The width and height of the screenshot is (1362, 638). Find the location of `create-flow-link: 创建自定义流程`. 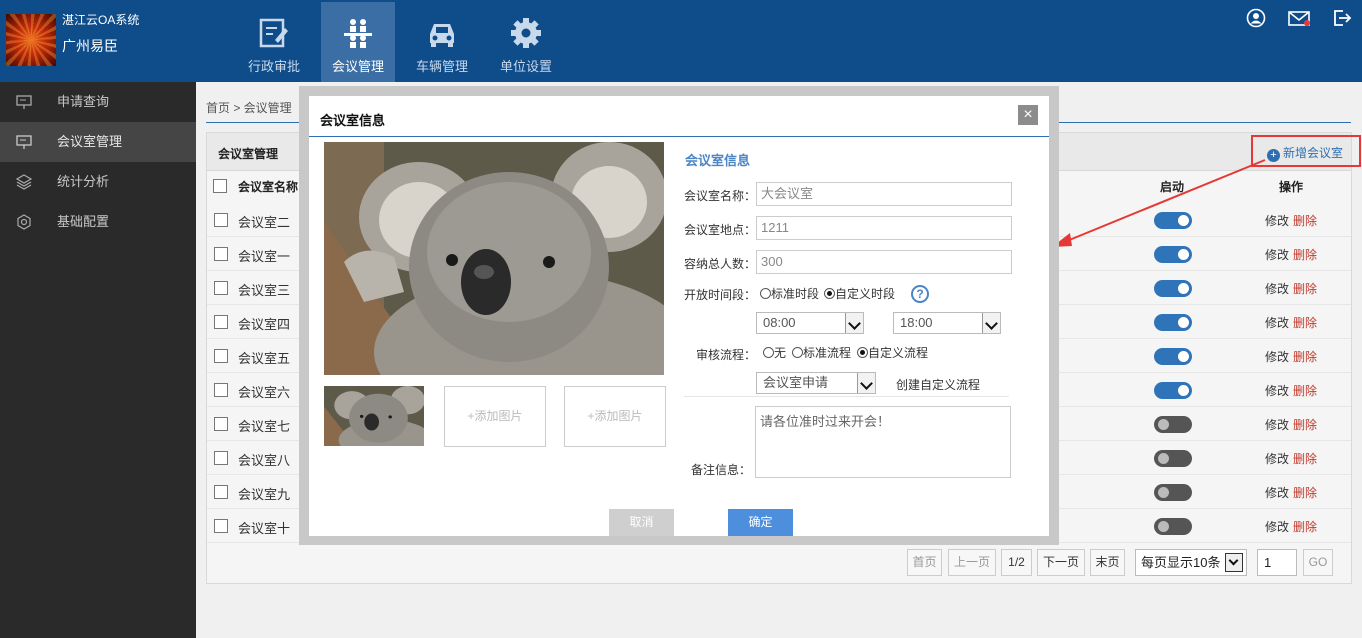

create-flow-link: 创建自定义流程 is located at coordinates (938, 384).